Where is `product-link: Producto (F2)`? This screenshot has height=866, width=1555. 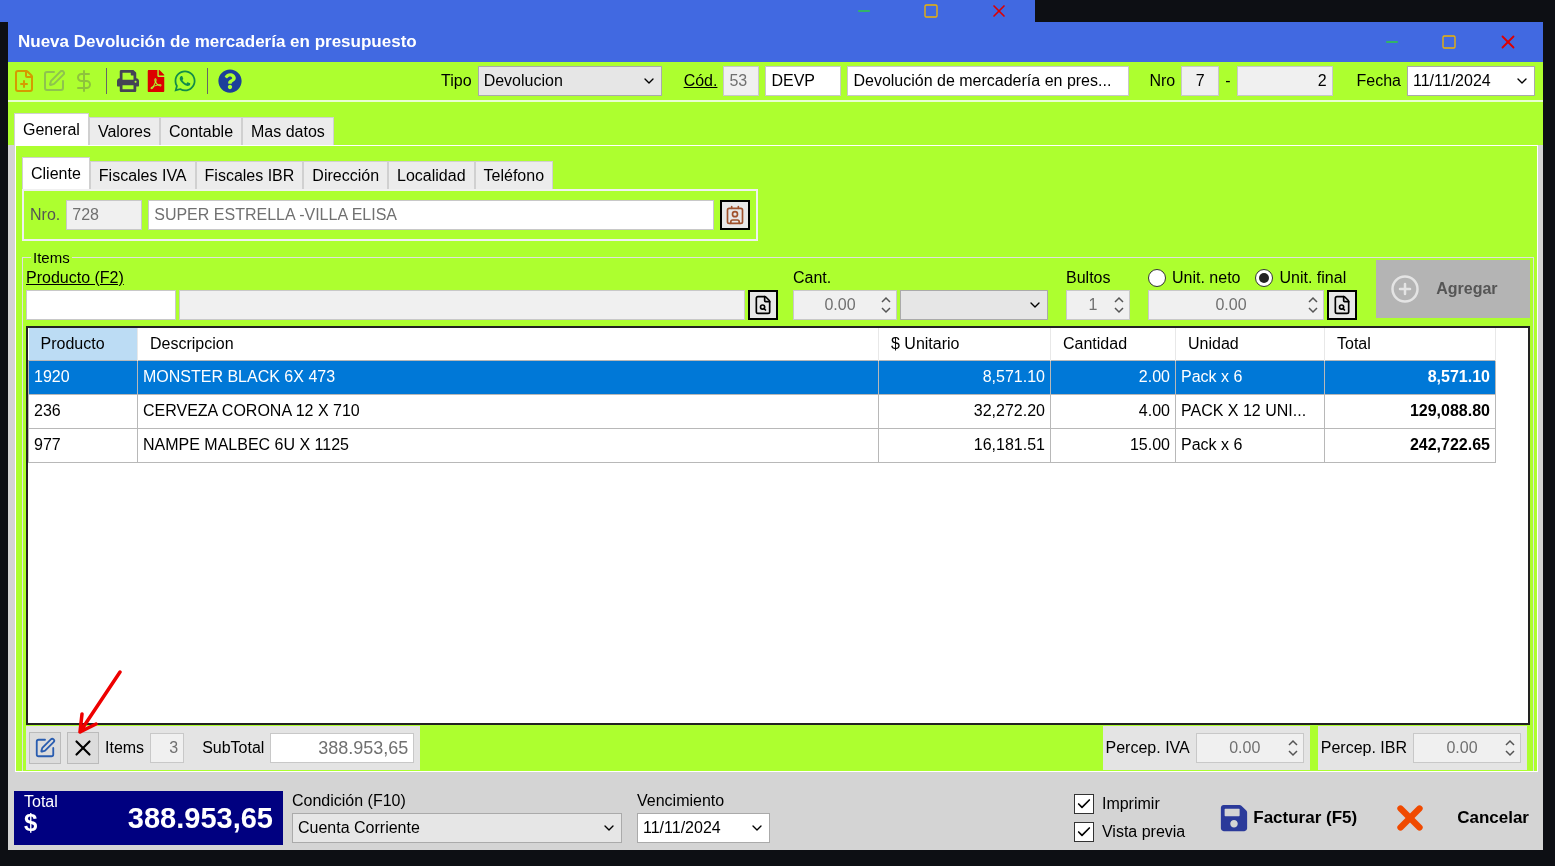
product-link: Producto (F2) is located at coordinates (402, 278).